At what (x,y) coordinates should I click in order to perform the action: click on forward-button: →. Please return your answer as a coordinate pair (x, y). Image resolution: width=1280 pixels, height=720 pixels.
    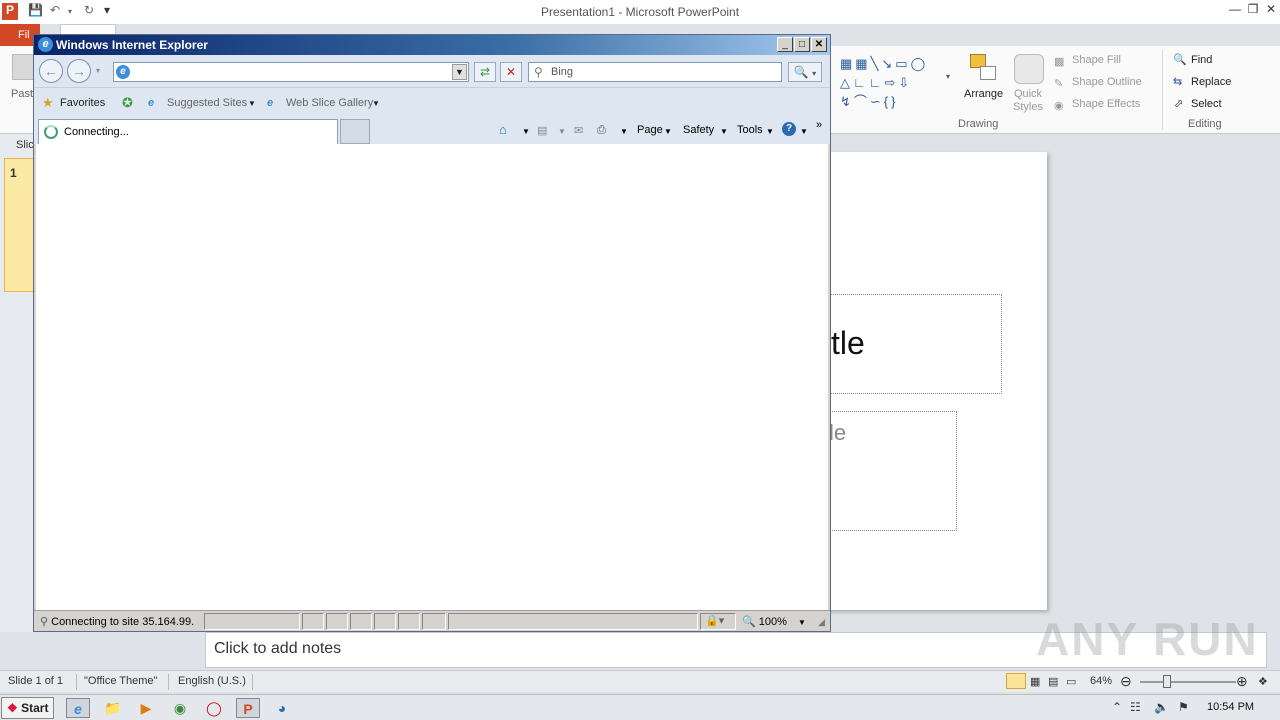
    Looking at the image, I should click on (79, 71).